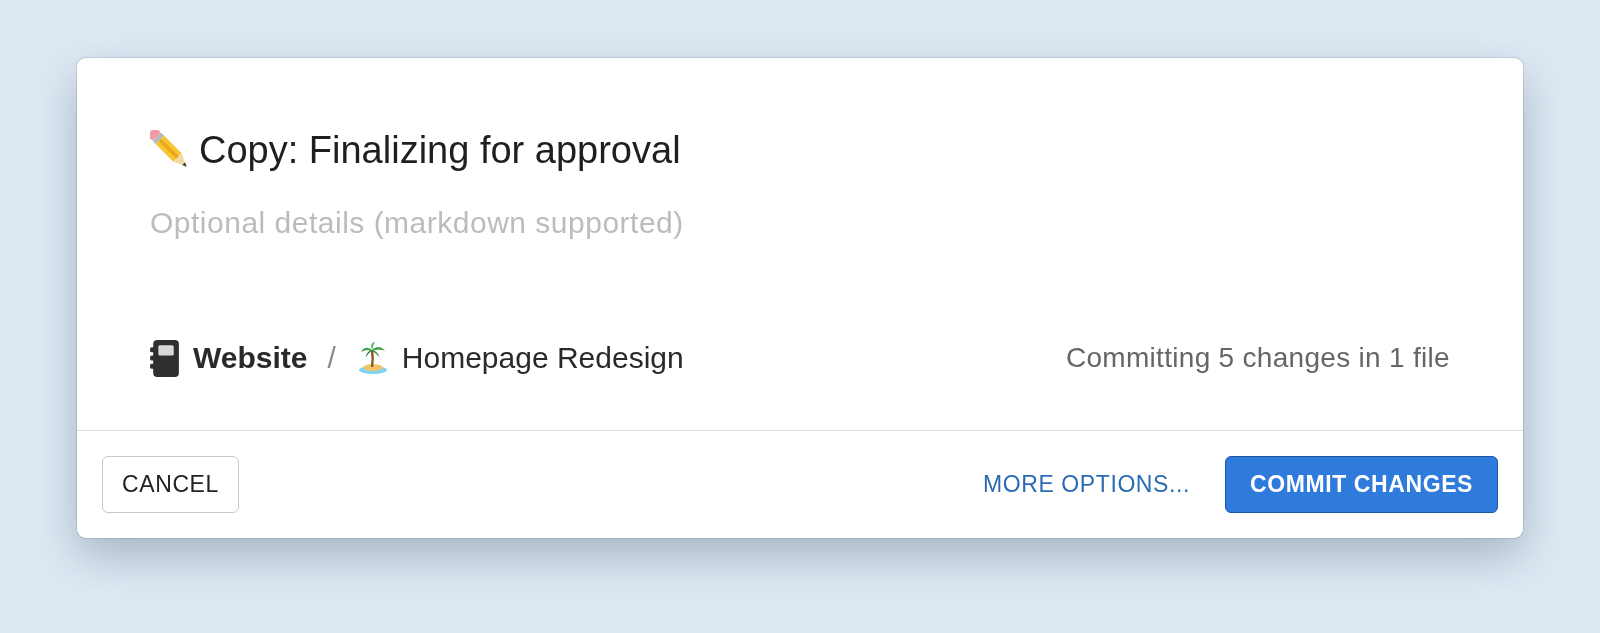 Image resolution: width=1600 pixels, height=633 pixels. What do you see at coordinates (164, 358) in the screenshot?
I see `notebook-icon` at bounding box center [164, 358].